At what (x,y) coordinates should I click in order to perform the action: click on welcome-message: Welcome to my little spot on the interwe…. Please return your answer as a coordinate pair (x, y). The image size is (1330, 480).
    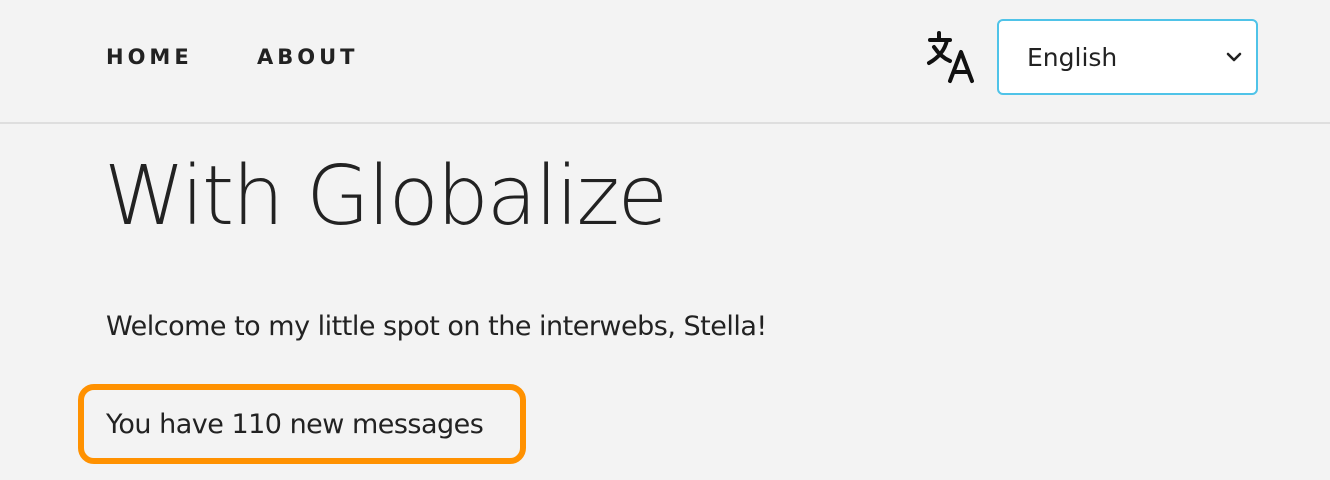
    Looking at the image, I should click on (436, 326).